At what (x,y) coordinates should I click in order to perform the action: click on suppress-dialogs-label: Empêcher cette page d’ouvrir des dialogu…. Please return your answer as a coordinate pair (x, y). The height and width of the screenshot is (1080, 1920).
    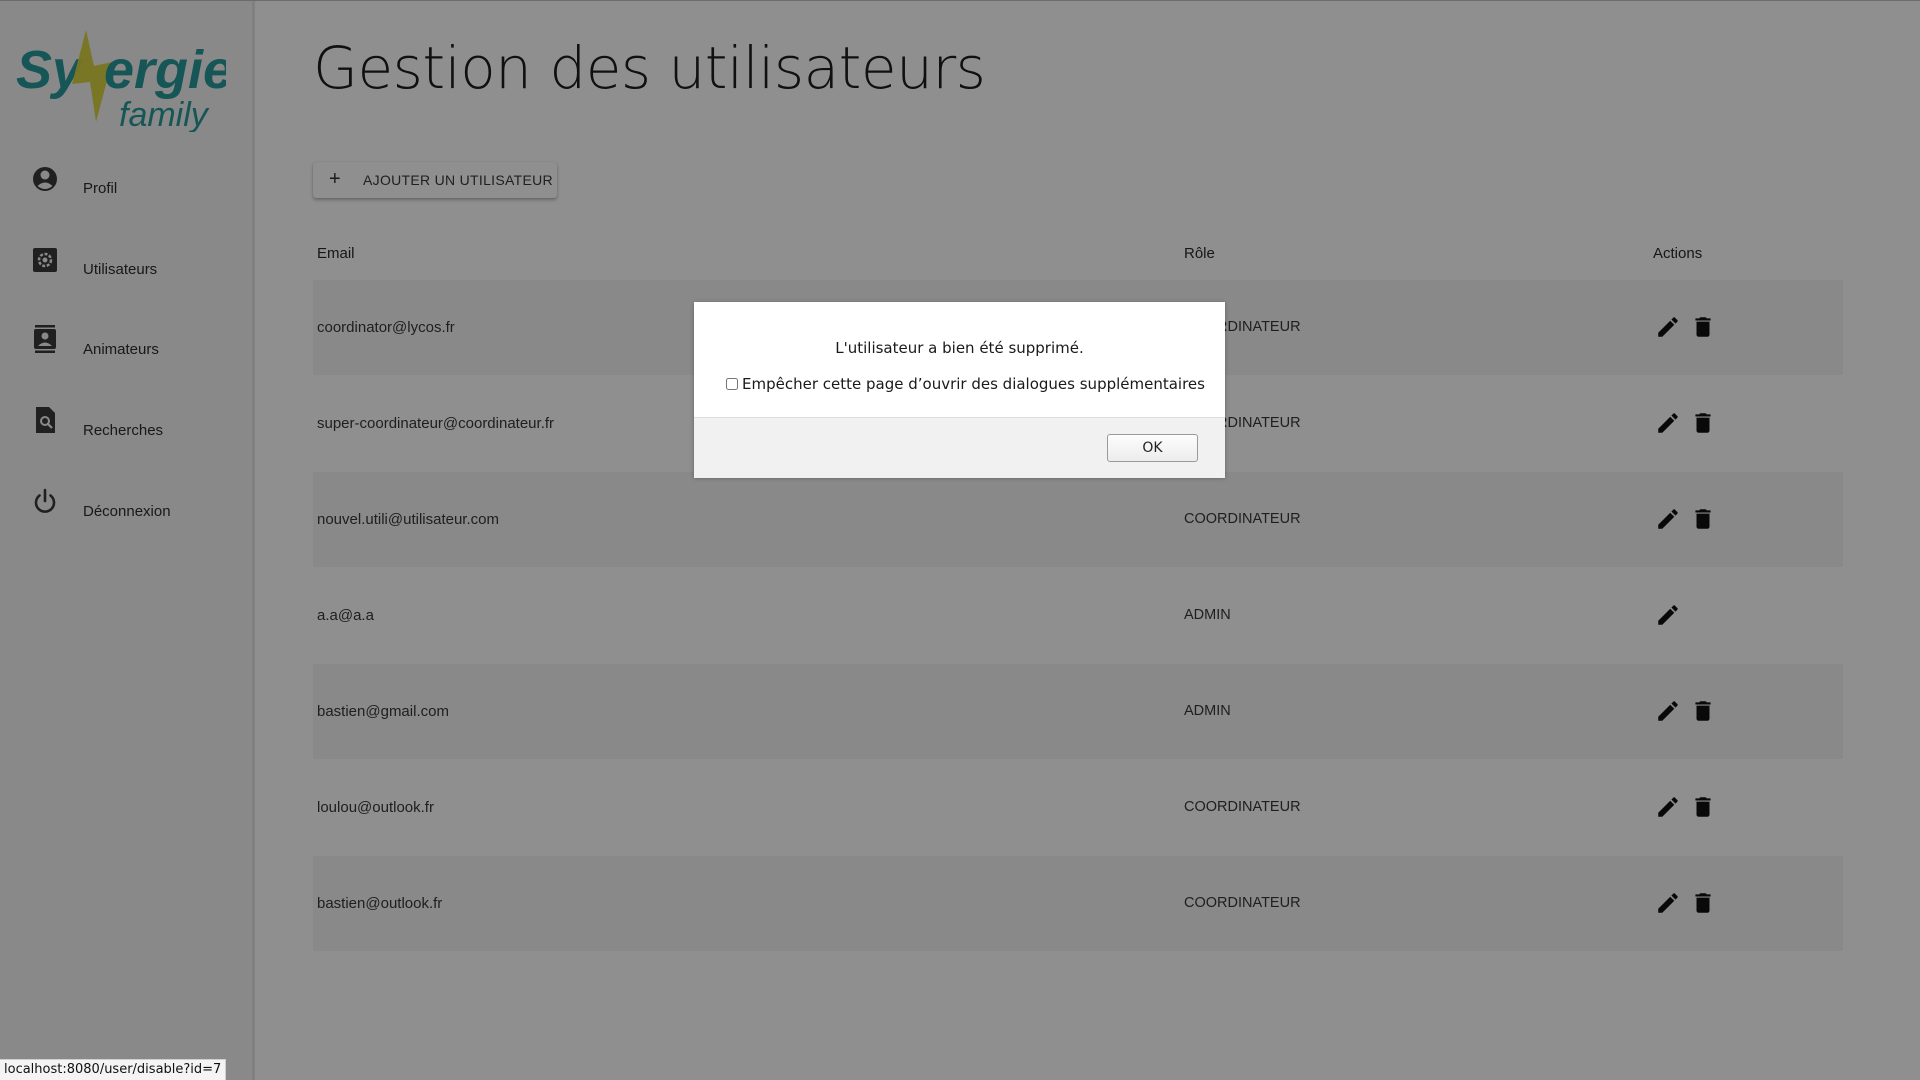
    Looking at the image, I should click on (973, 384).